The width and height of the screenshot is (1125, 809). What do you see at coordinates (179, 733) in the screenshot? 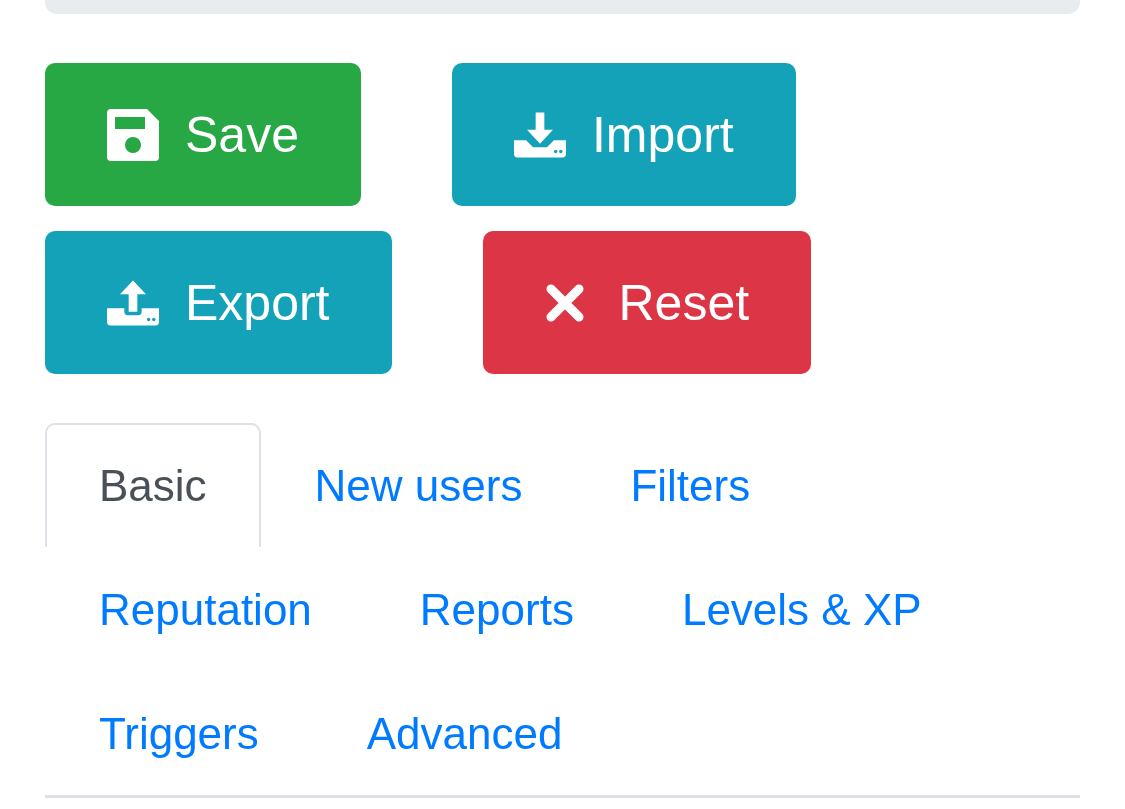
I see `tab: Triggers` at bounding box center [179, 733].